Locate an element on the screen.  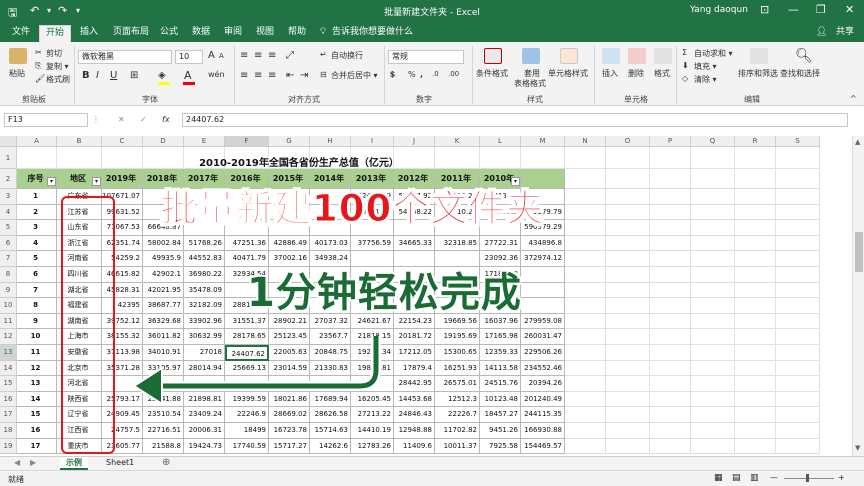
scroll-down-icon: ▼ is located at coordinates (857, 448).